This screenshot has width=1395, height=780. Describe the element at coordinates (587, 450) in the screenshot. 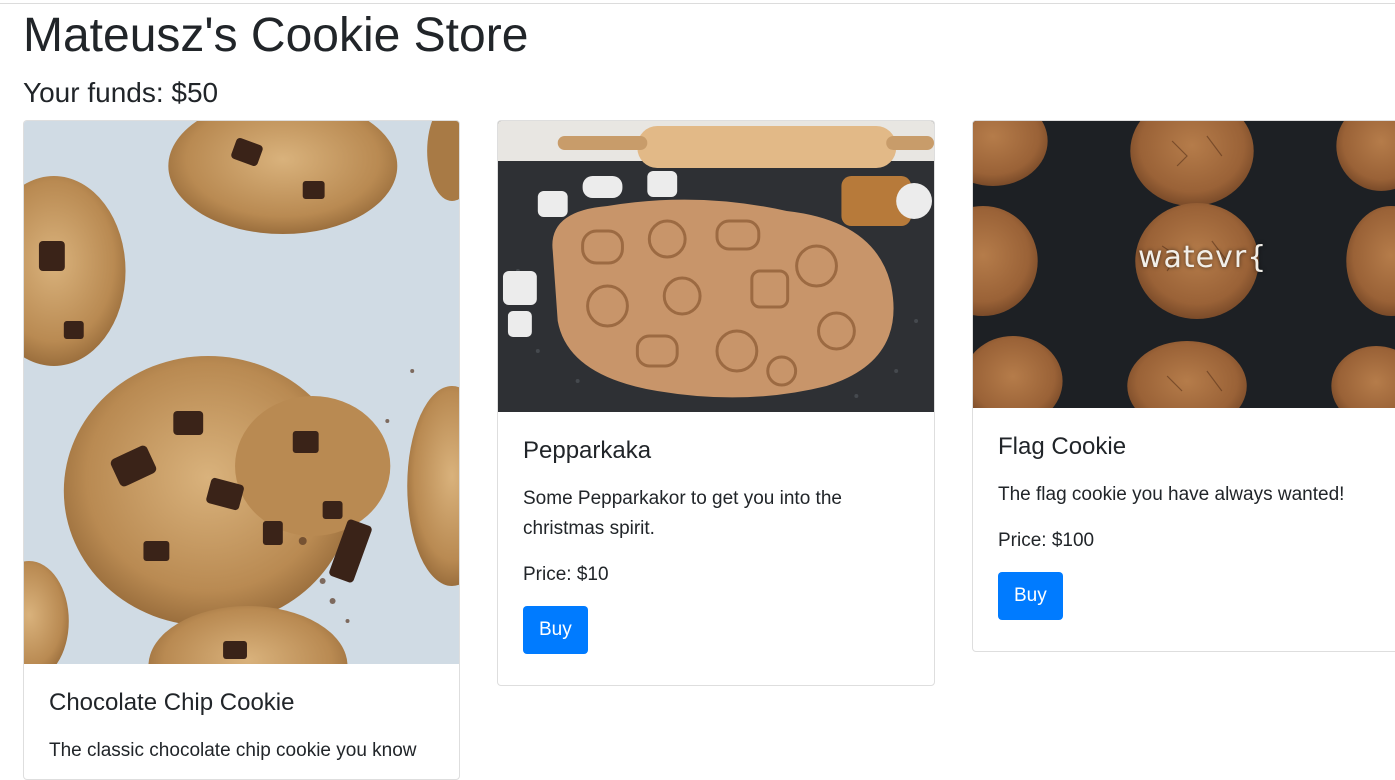

I see `product-name: Pepparkaka` at that location.